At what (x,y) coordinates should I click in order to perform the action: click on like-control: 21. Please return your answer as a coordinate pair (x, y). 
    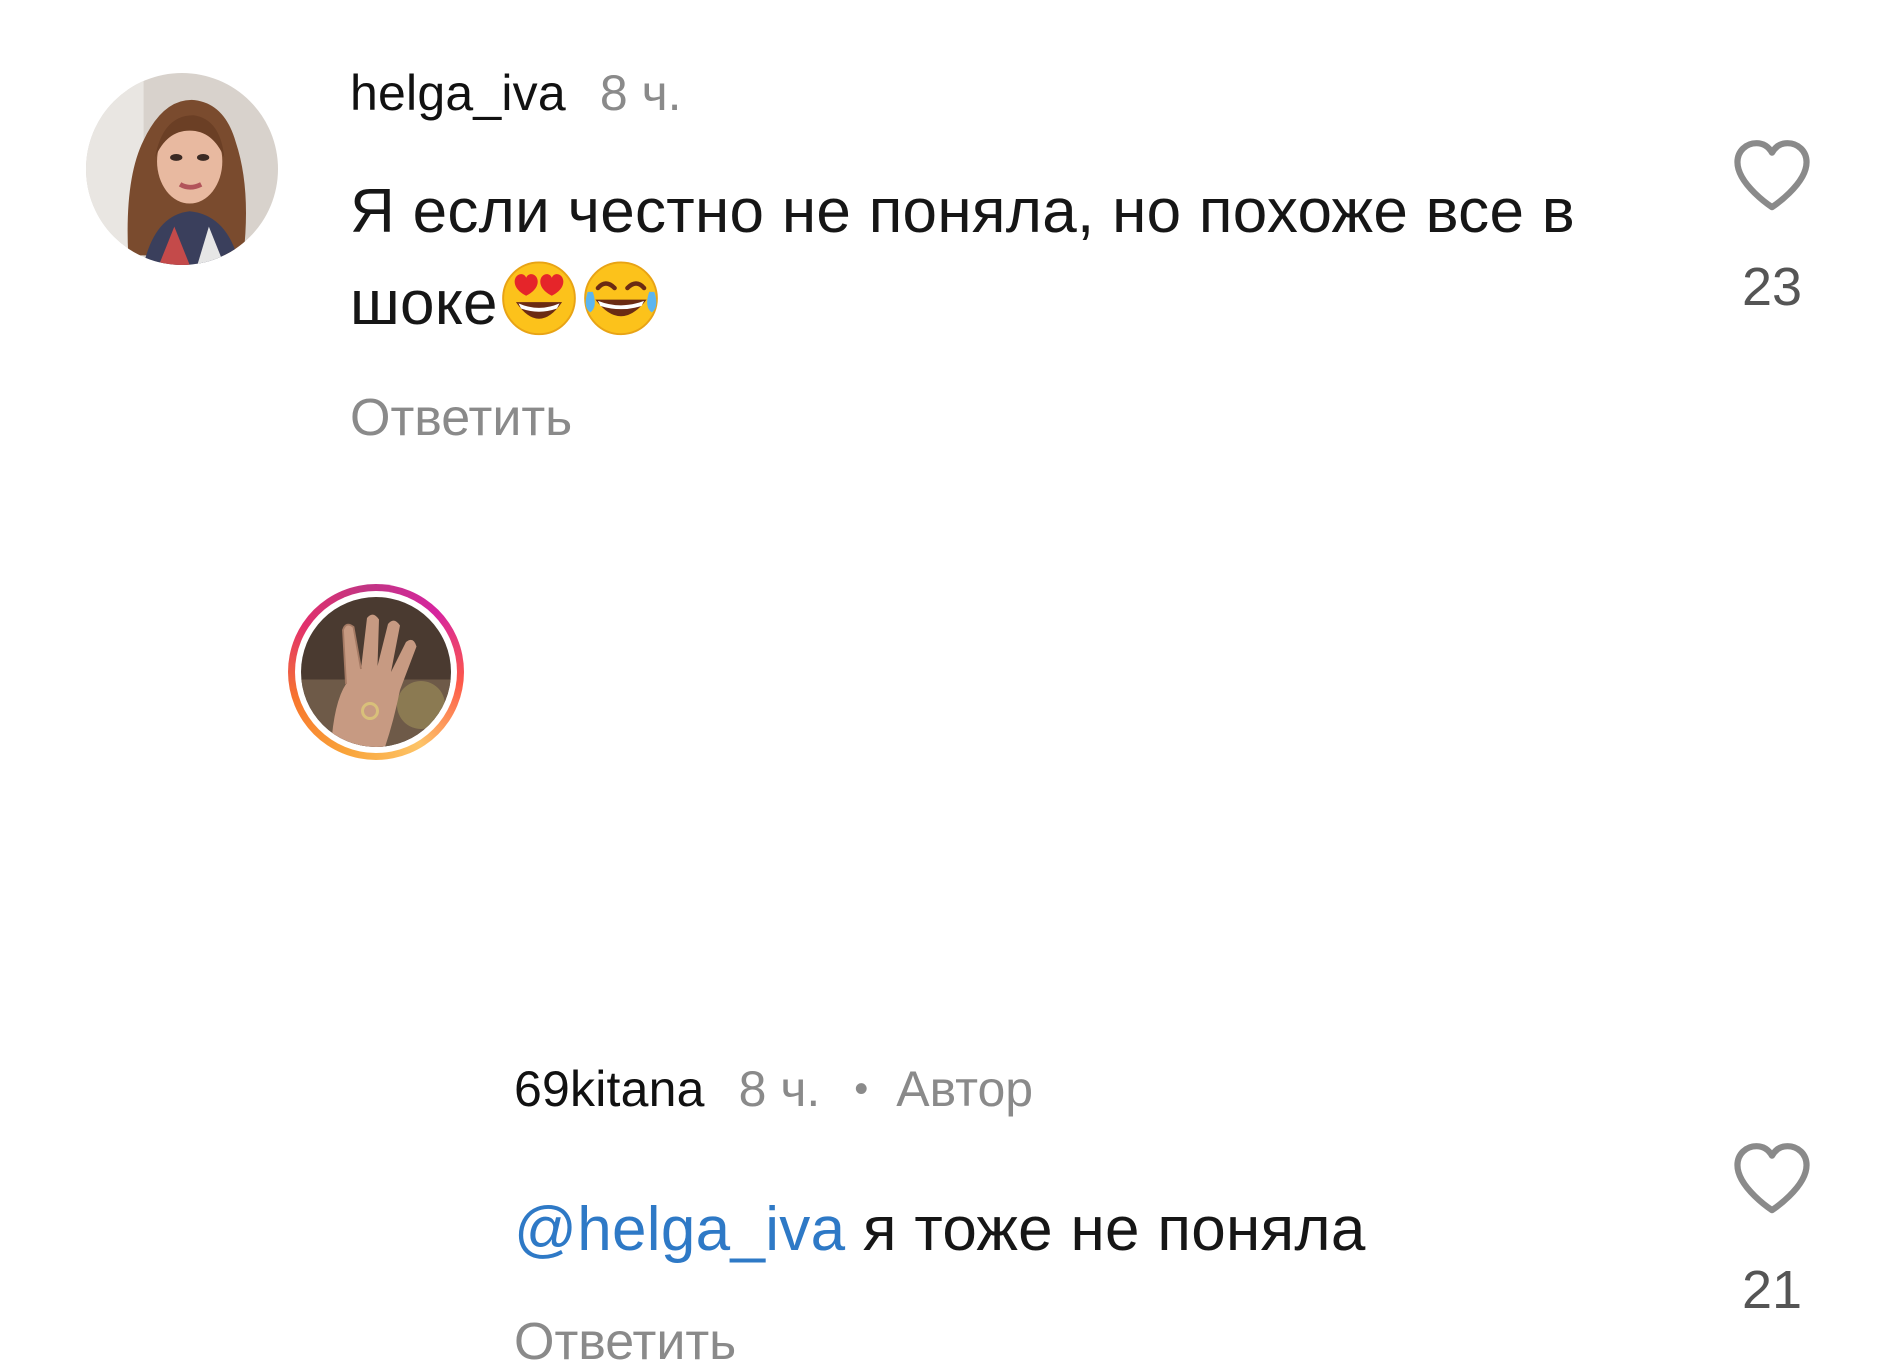
    Looking at the image, I should click on (1772, 1231).